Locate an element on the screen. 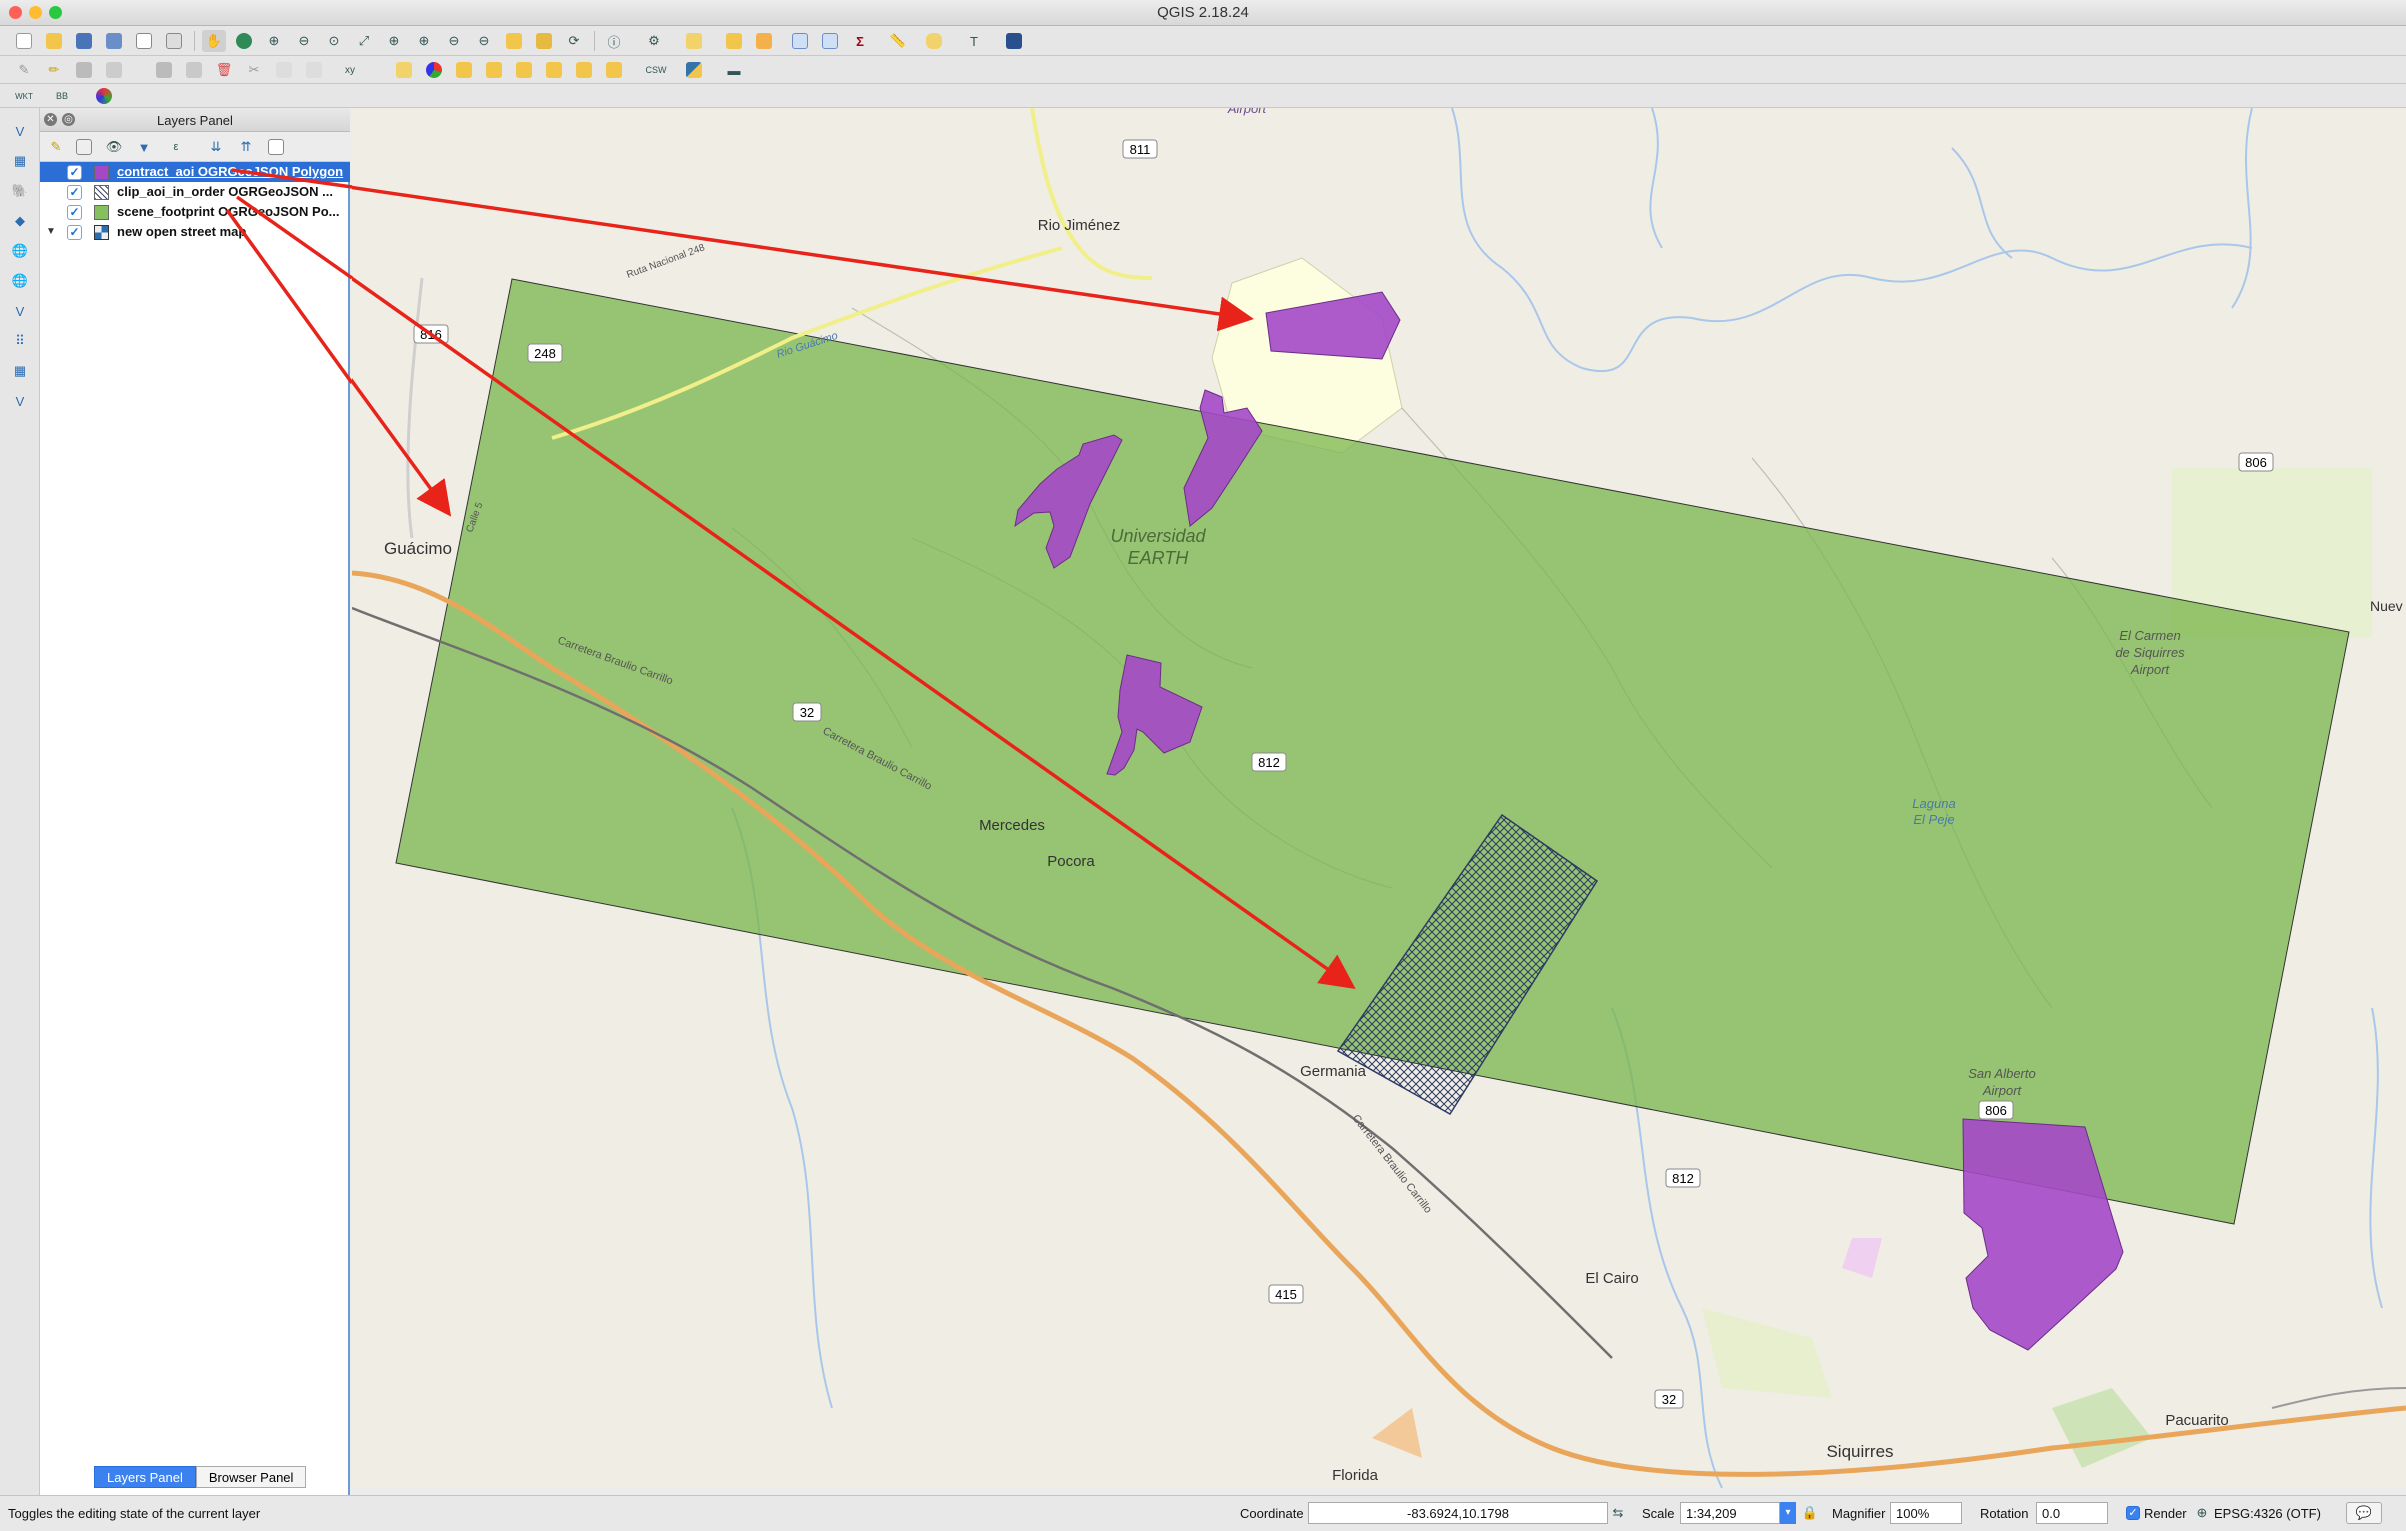 Image resolution: width=2406 pixels, height=1531 pixels. move-feature-icon is located at coordinates (164, 70).